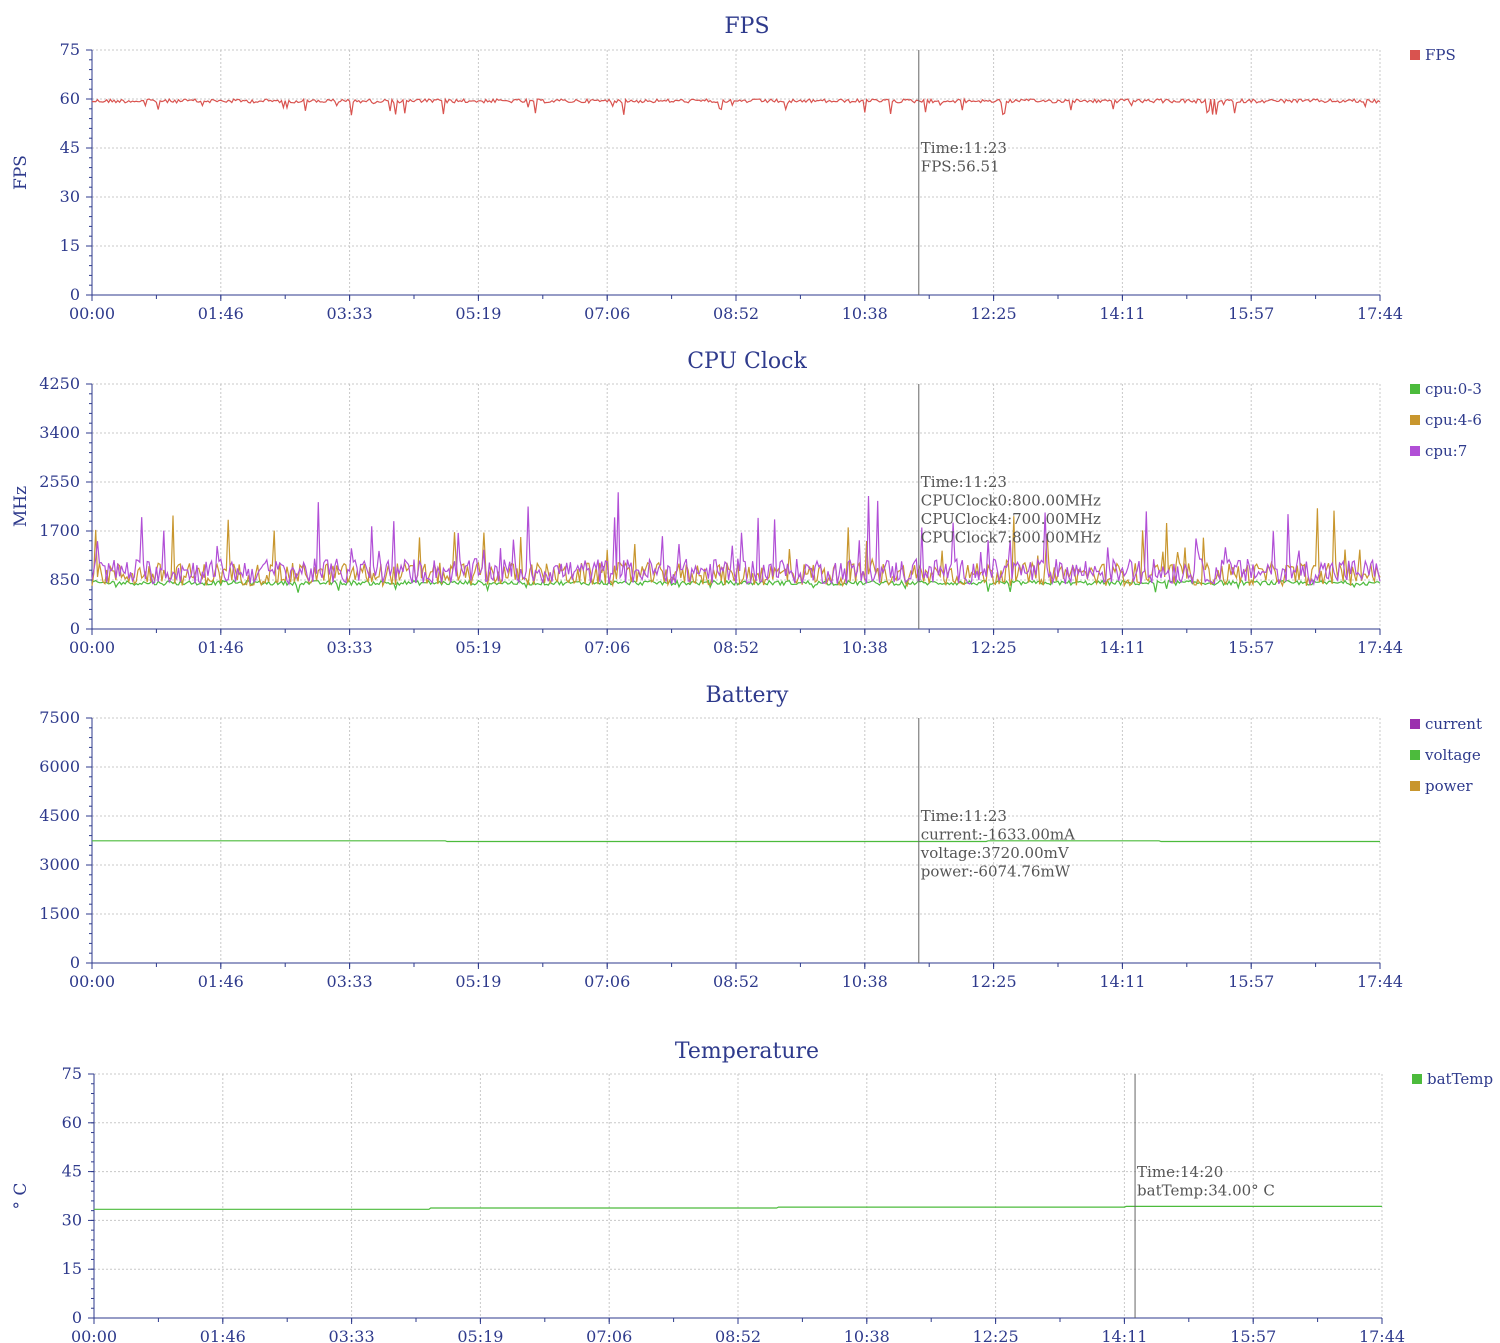 The image size is (1500, 1343). Describe the element at coordinates (1453, 420) in the screenshot. I see `legend-label: cpu:4-6` at that location.